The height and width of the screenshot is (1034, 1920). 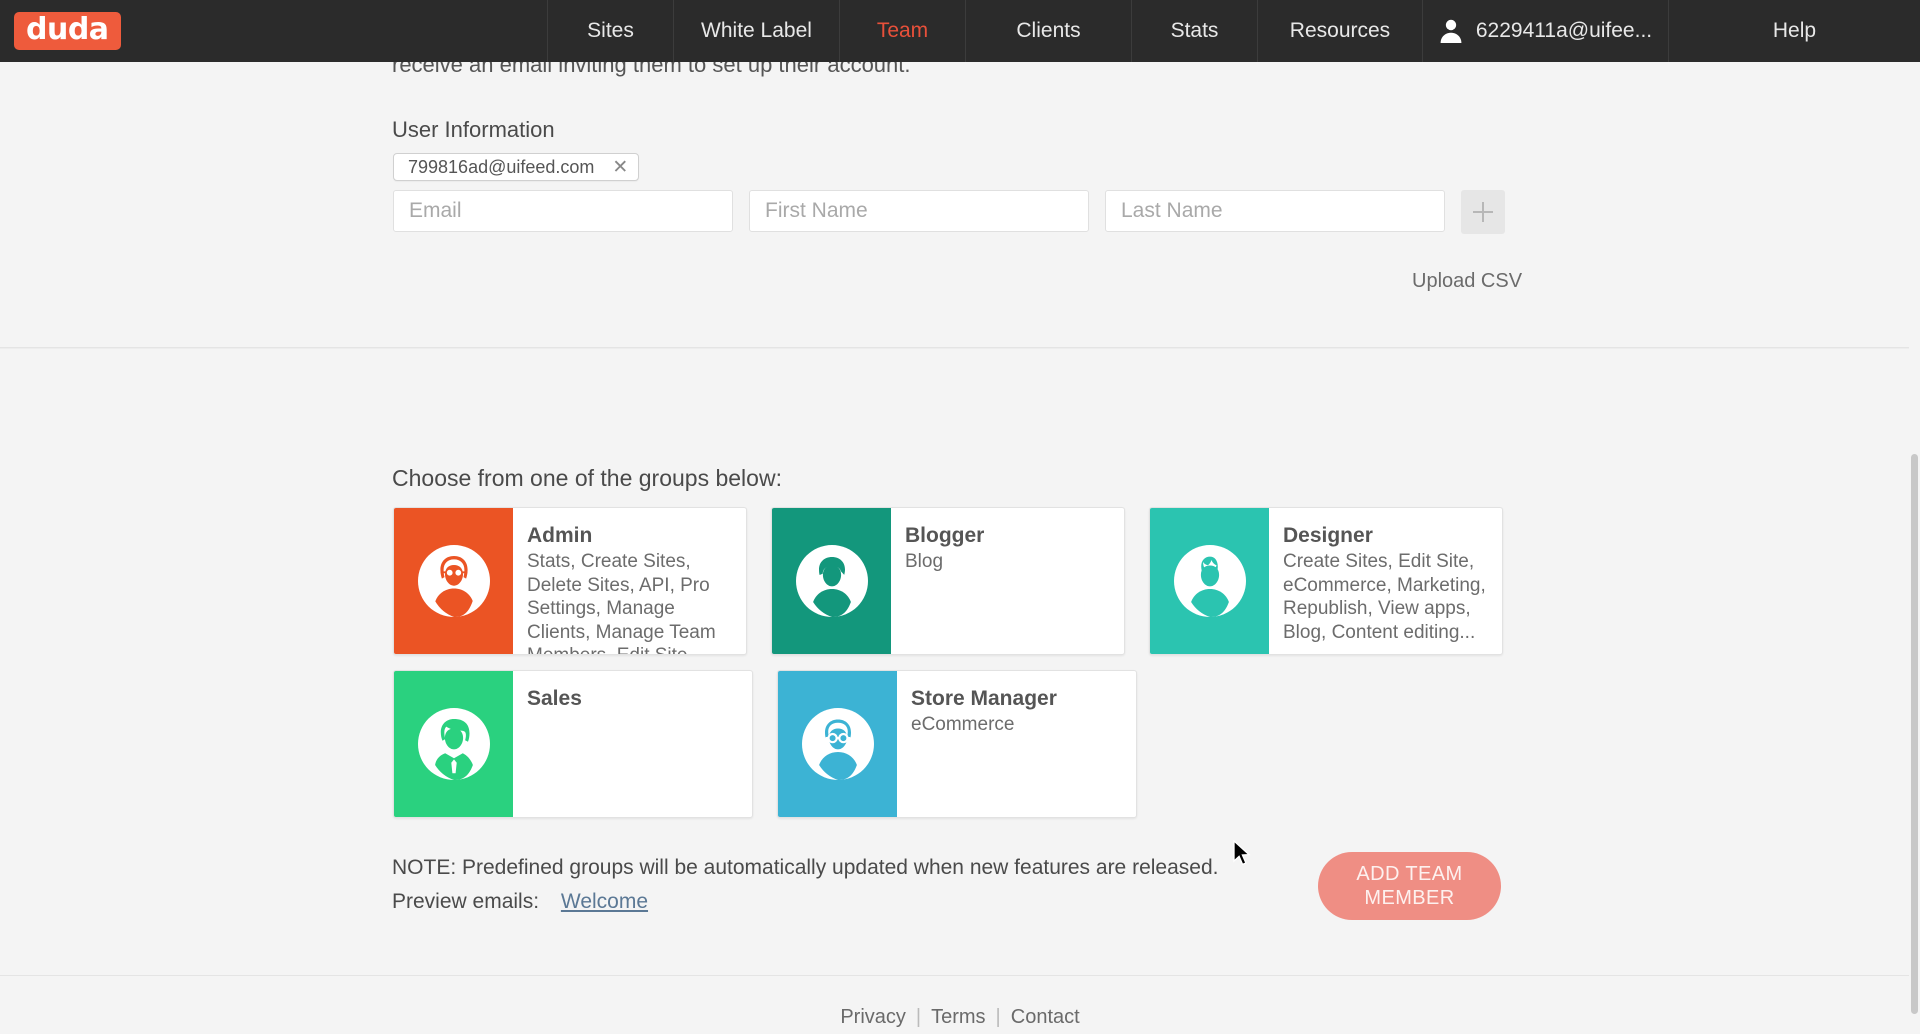 What do you see at coordinates (1451, 31) in the screenshot?
I see `person-icon` at bounding box center [1451, 31].